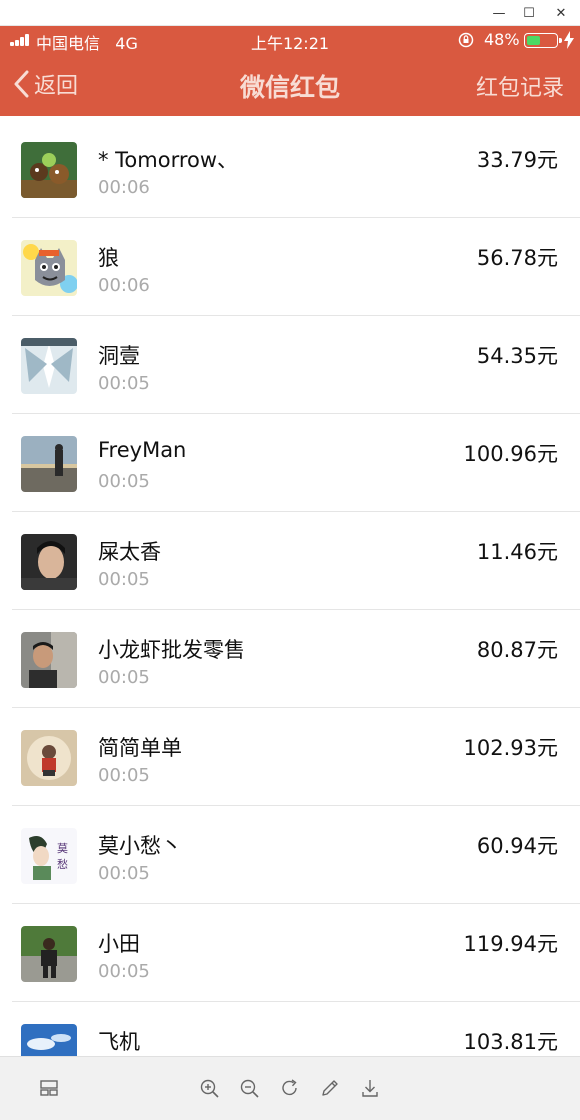 Image resolution: width=580 pixels, height=1120 pixels. What do you see at coordinates (49, 954) in the screenshot?
I see `outdoor-person-avatar` at bounding box center [49, 954].